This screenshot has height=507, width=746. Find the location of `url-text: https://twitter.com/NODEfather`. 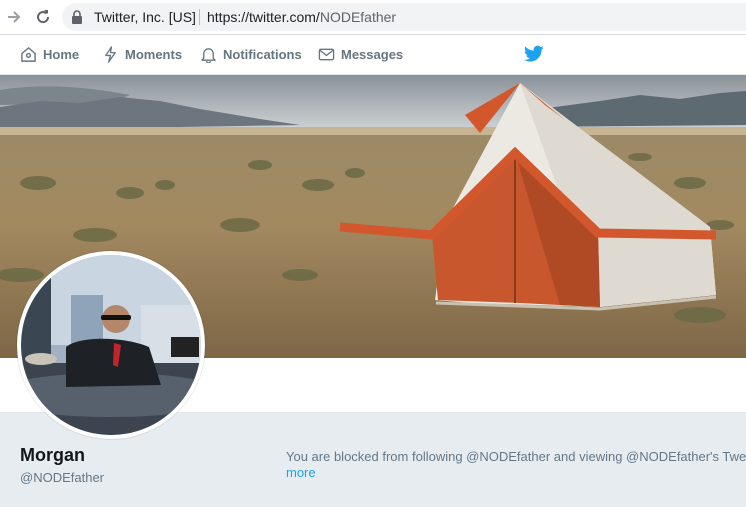

url-text: https://twitter.com/NODEfather is located at coordinates (301, 17).